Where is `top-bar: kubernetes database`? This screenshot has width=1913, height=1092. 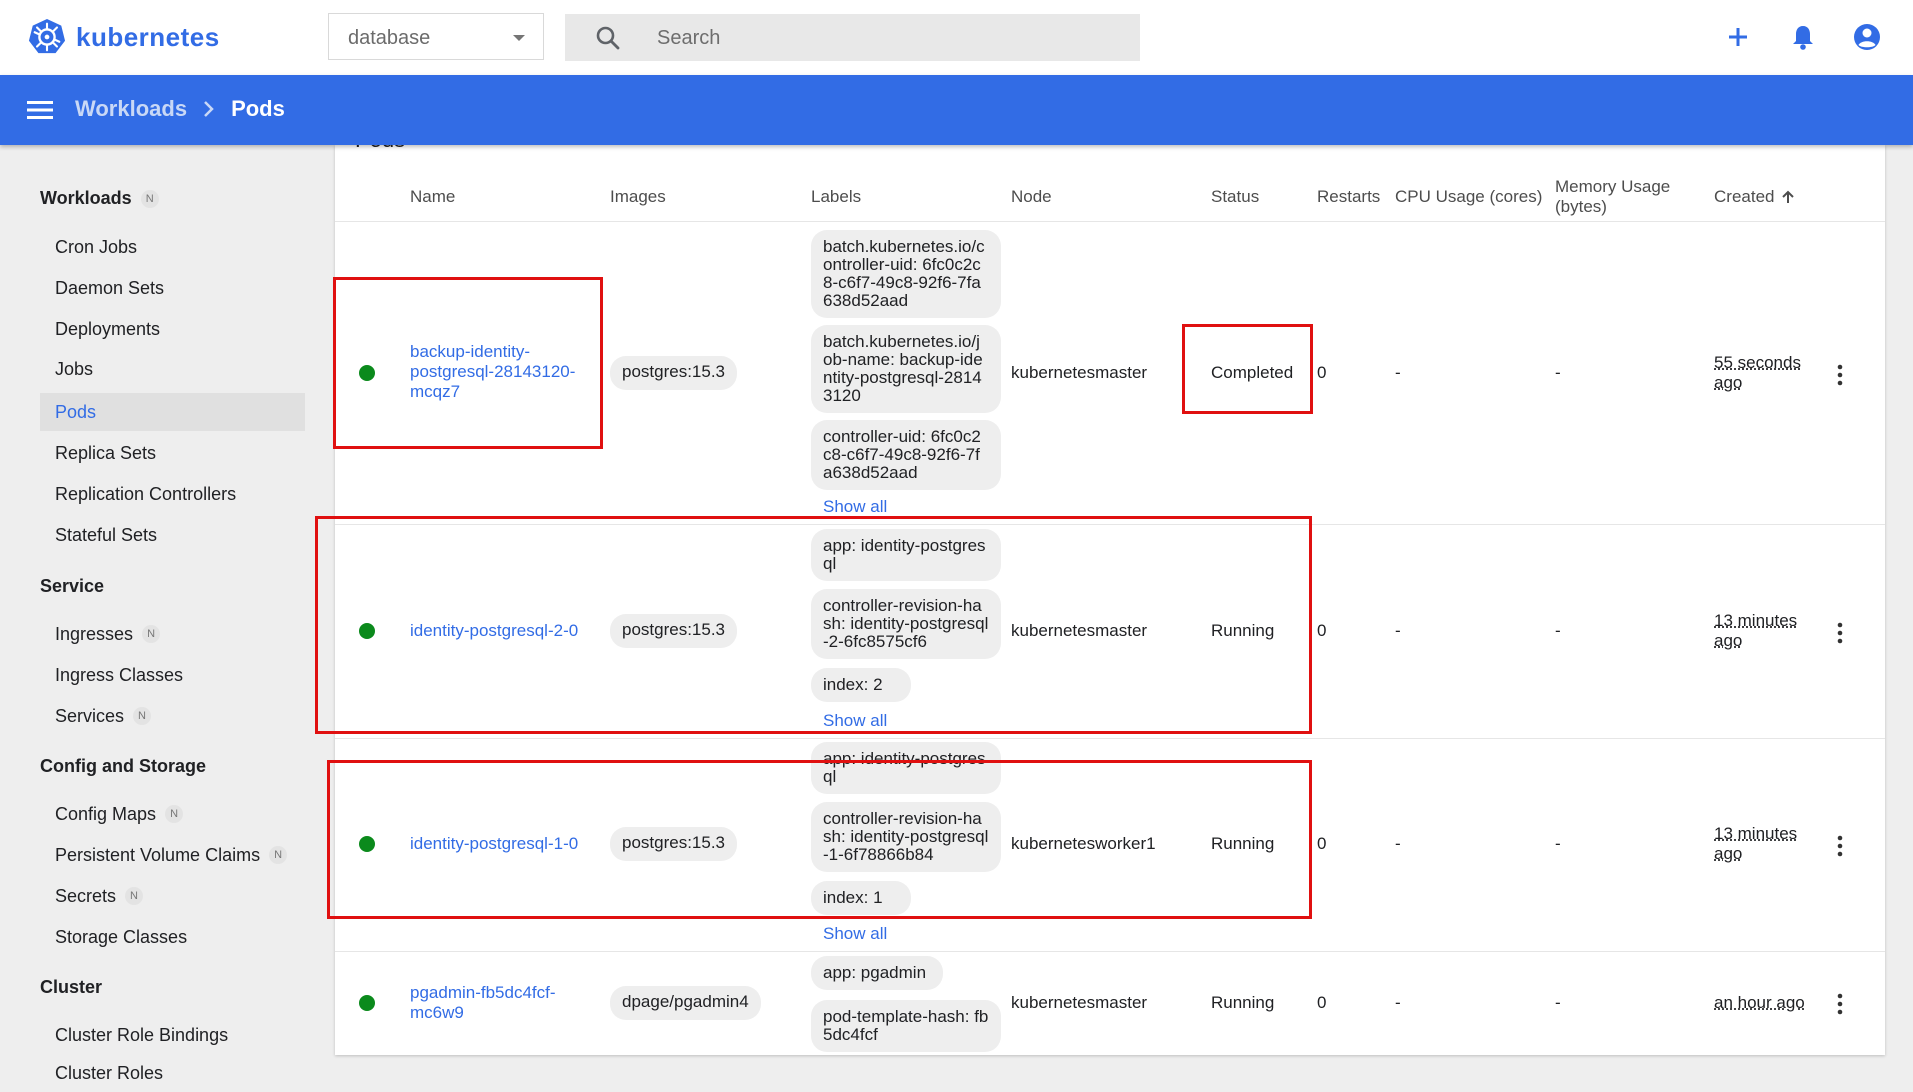 top-bar: kubernetes database is located at coordinates (956, 37).